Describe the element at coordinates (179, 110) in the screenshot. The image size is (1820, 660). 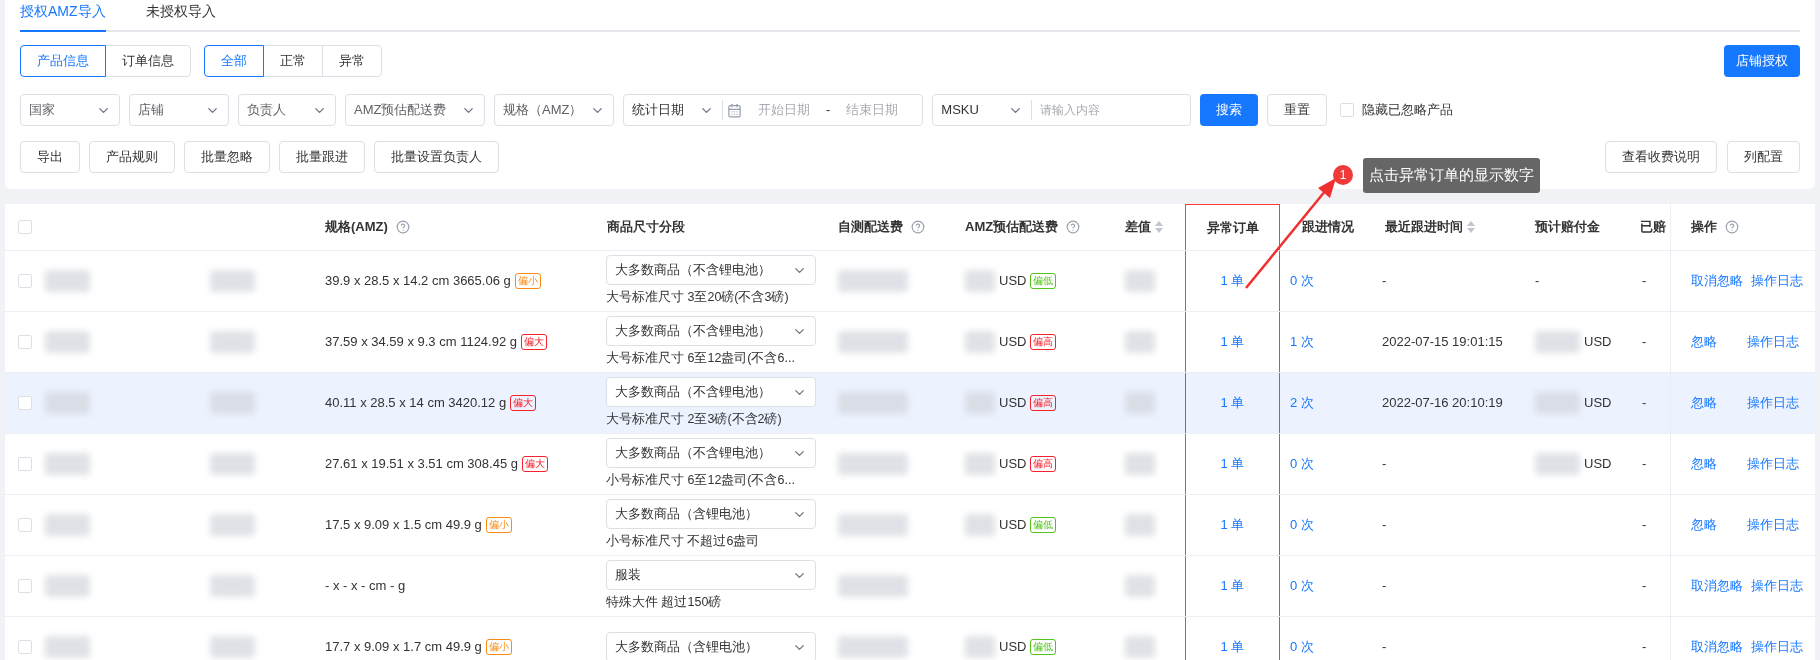
I see `filter-select: 店铺` at that location.